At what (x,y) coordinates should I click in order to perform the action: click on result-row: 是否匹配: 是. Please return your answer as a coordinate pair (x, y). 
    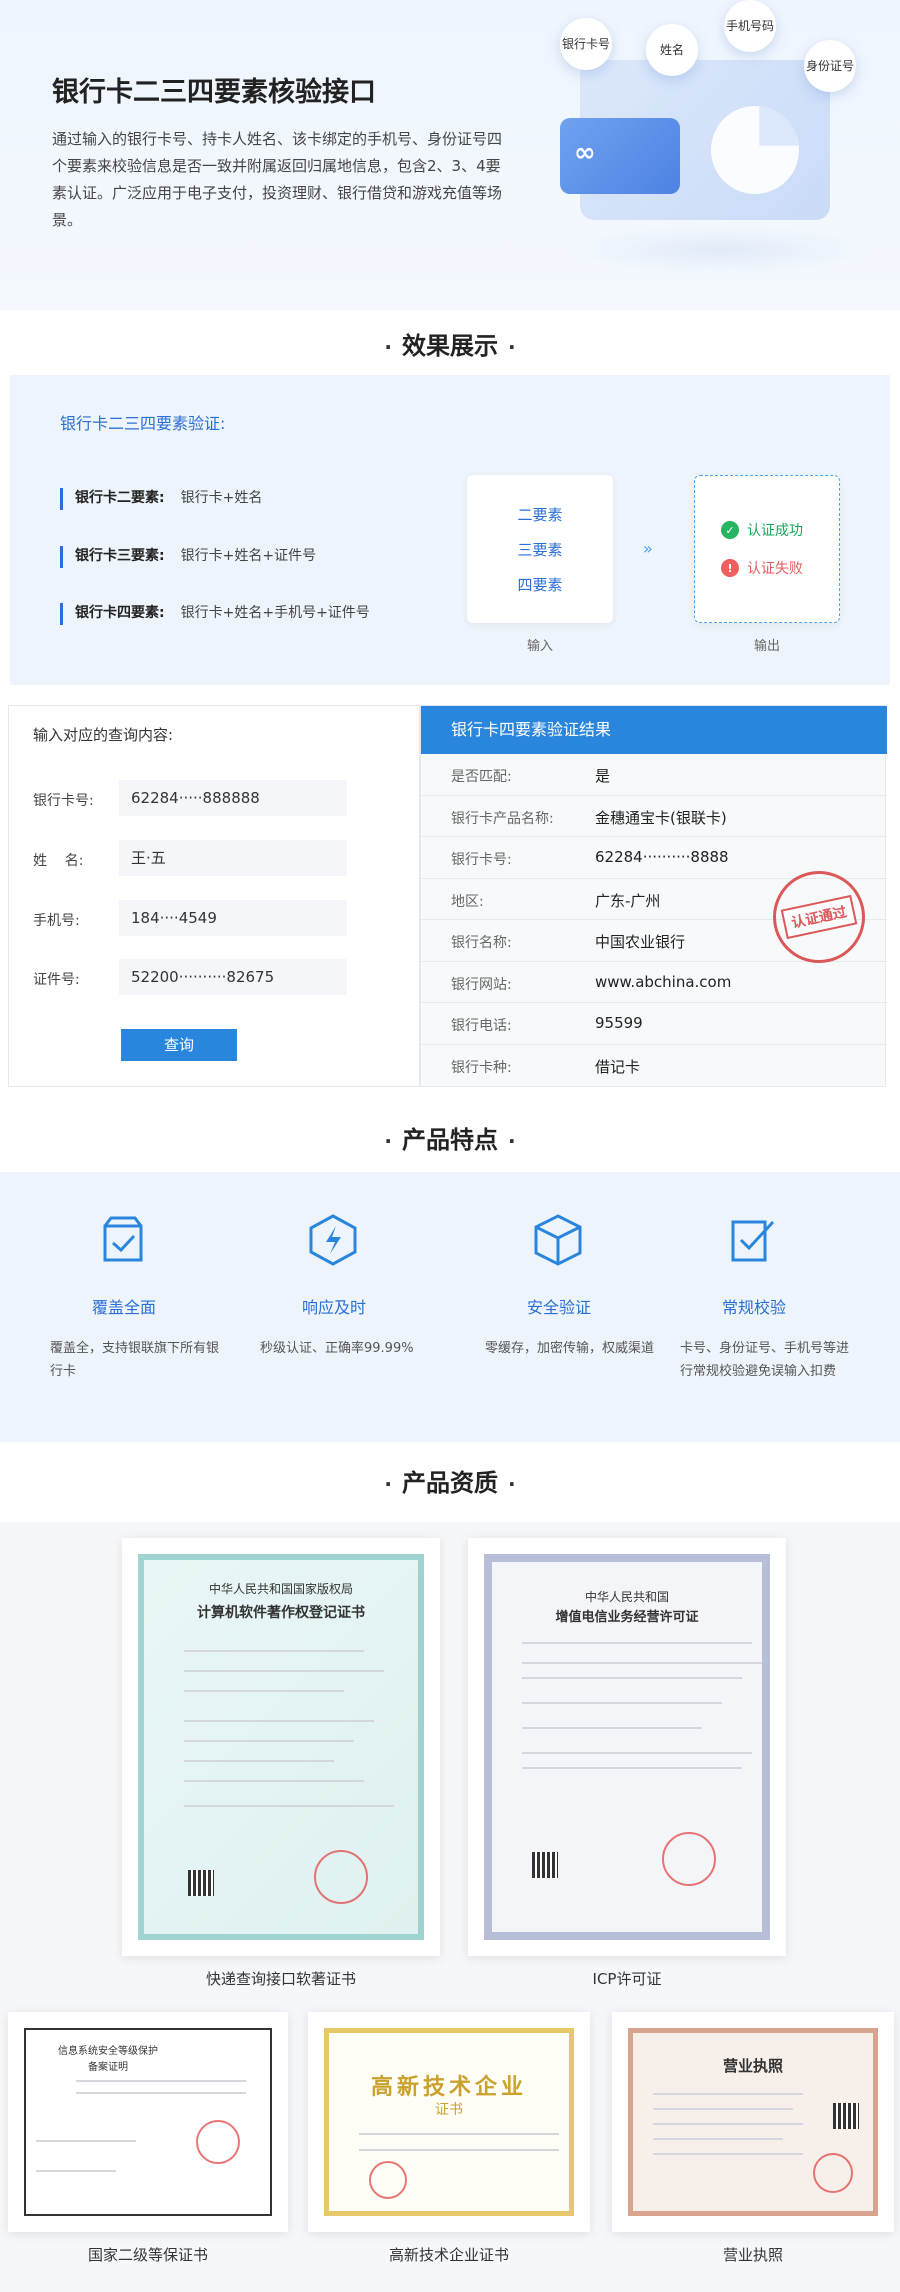
    Looking at the image, I should click on (654, 775).